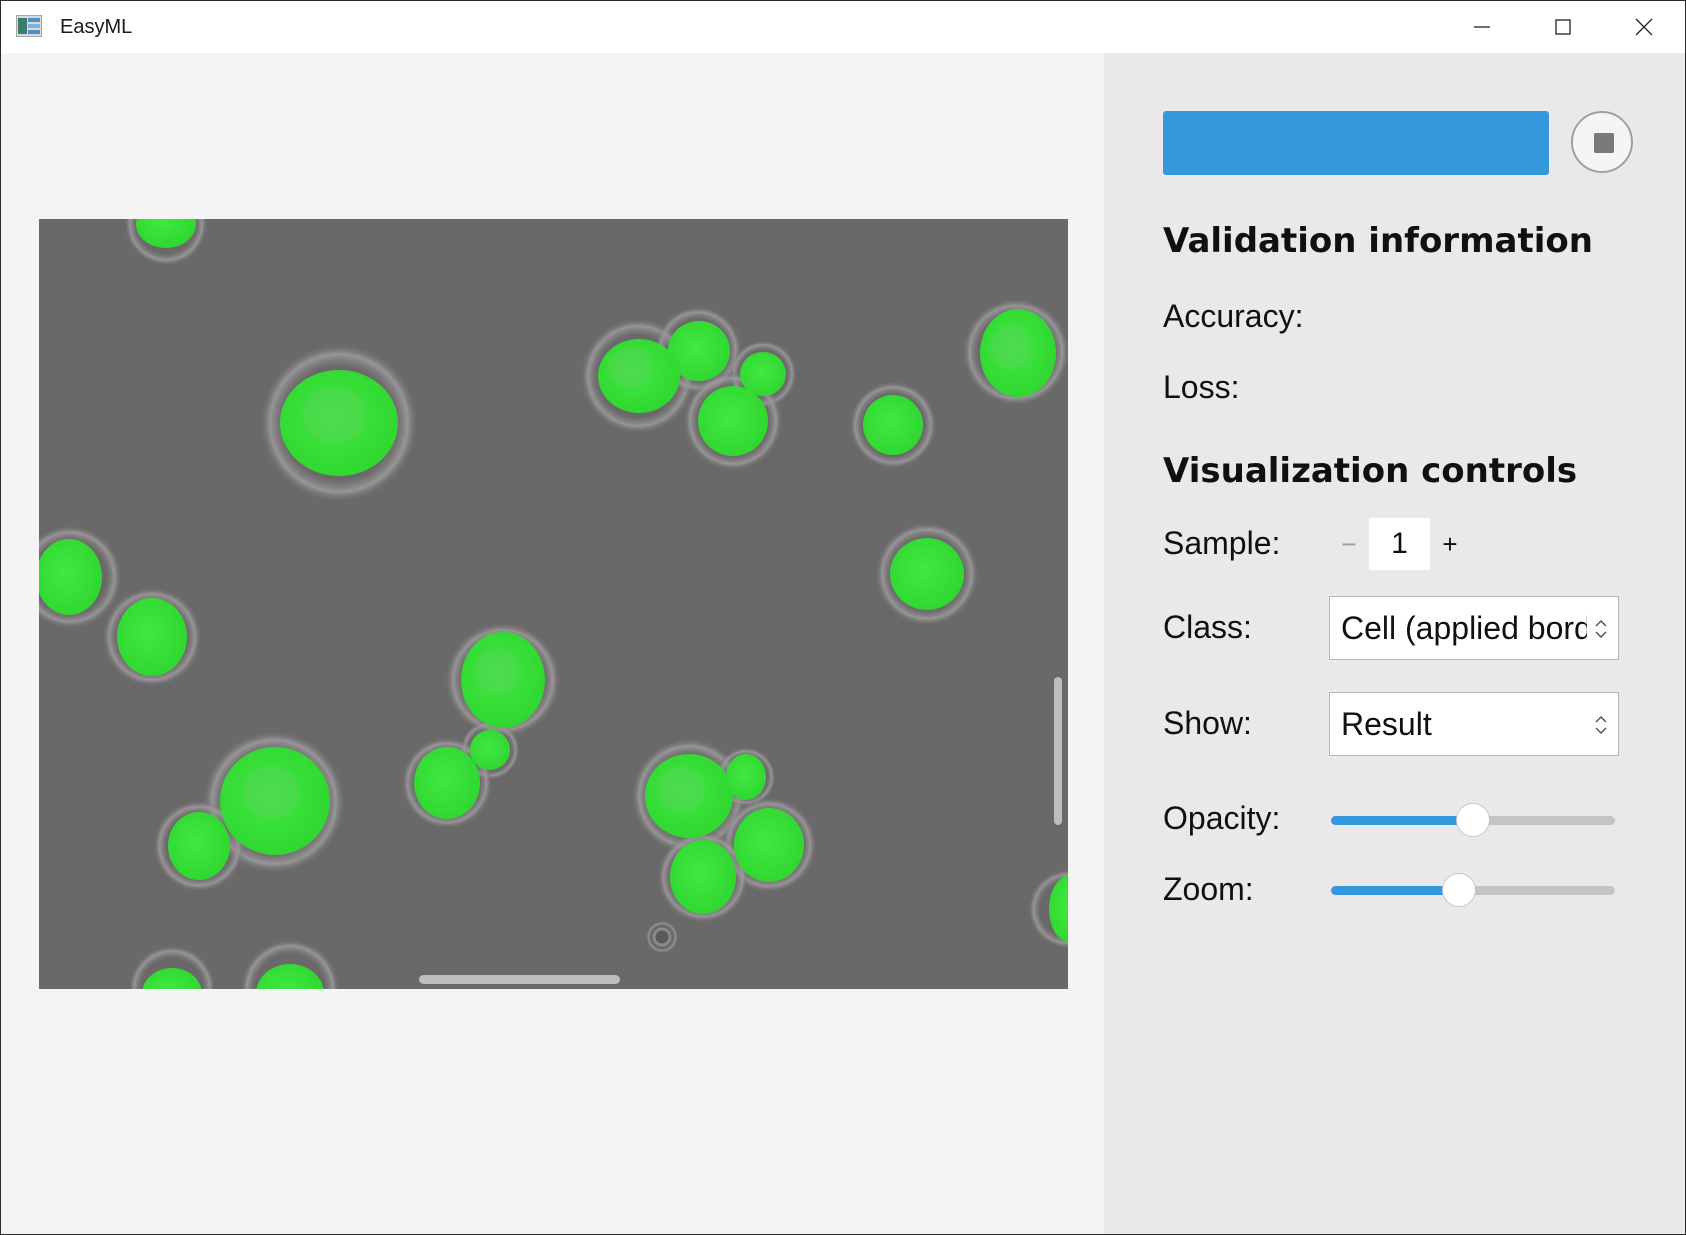  I want to click on sample-stepper: − 1 +, so click(1399, 544).